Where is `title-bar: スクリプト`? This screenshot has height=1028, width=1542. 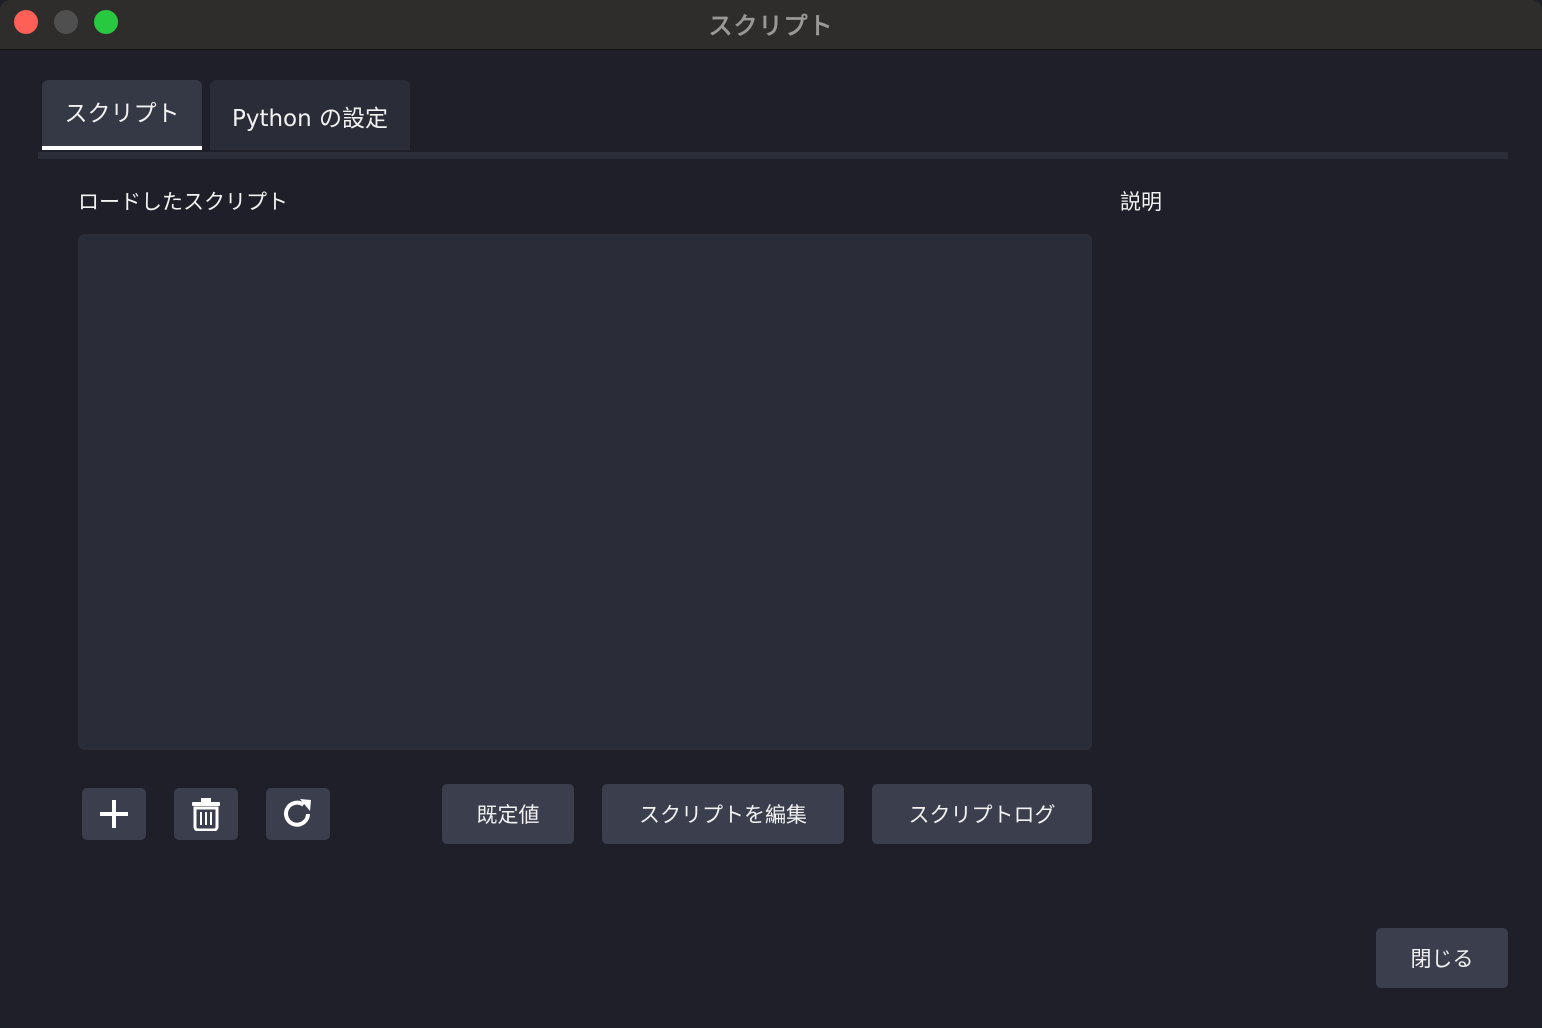
title-bar: スクリプト is located at coordinates (771, 25).